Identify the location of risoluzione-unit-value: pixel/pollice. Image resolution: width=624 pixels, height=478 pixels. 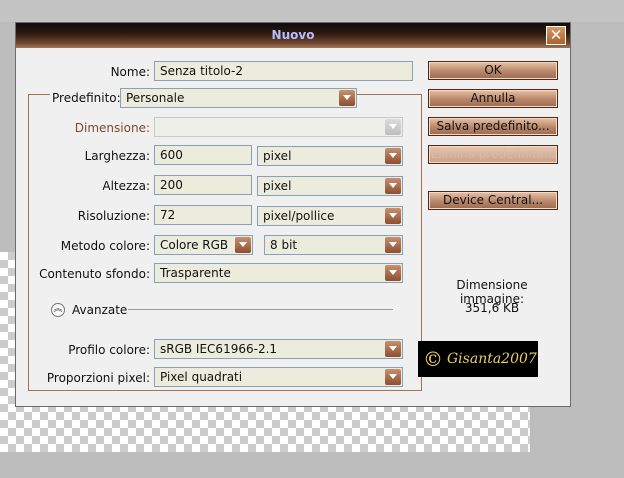
(299, 216).